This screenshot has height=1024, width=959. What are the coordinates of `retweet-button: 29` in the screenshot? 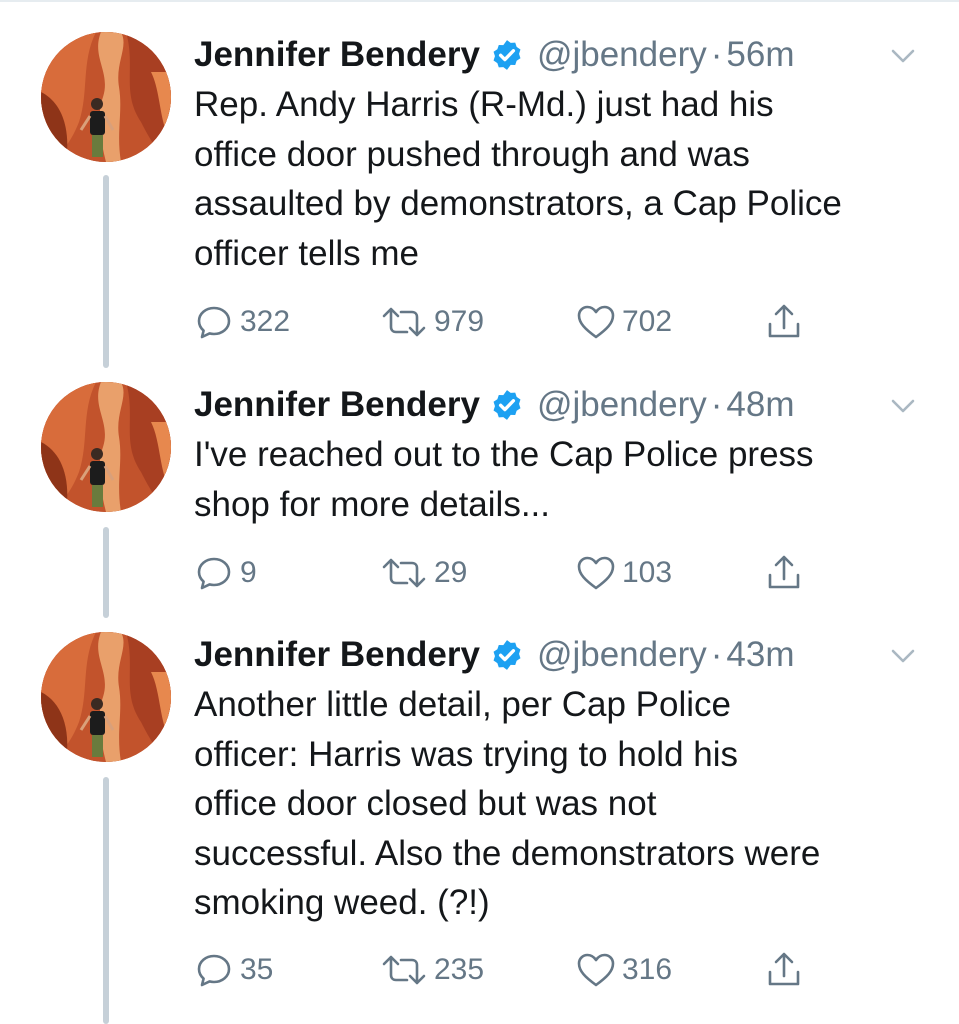 It's located at (423, 573).